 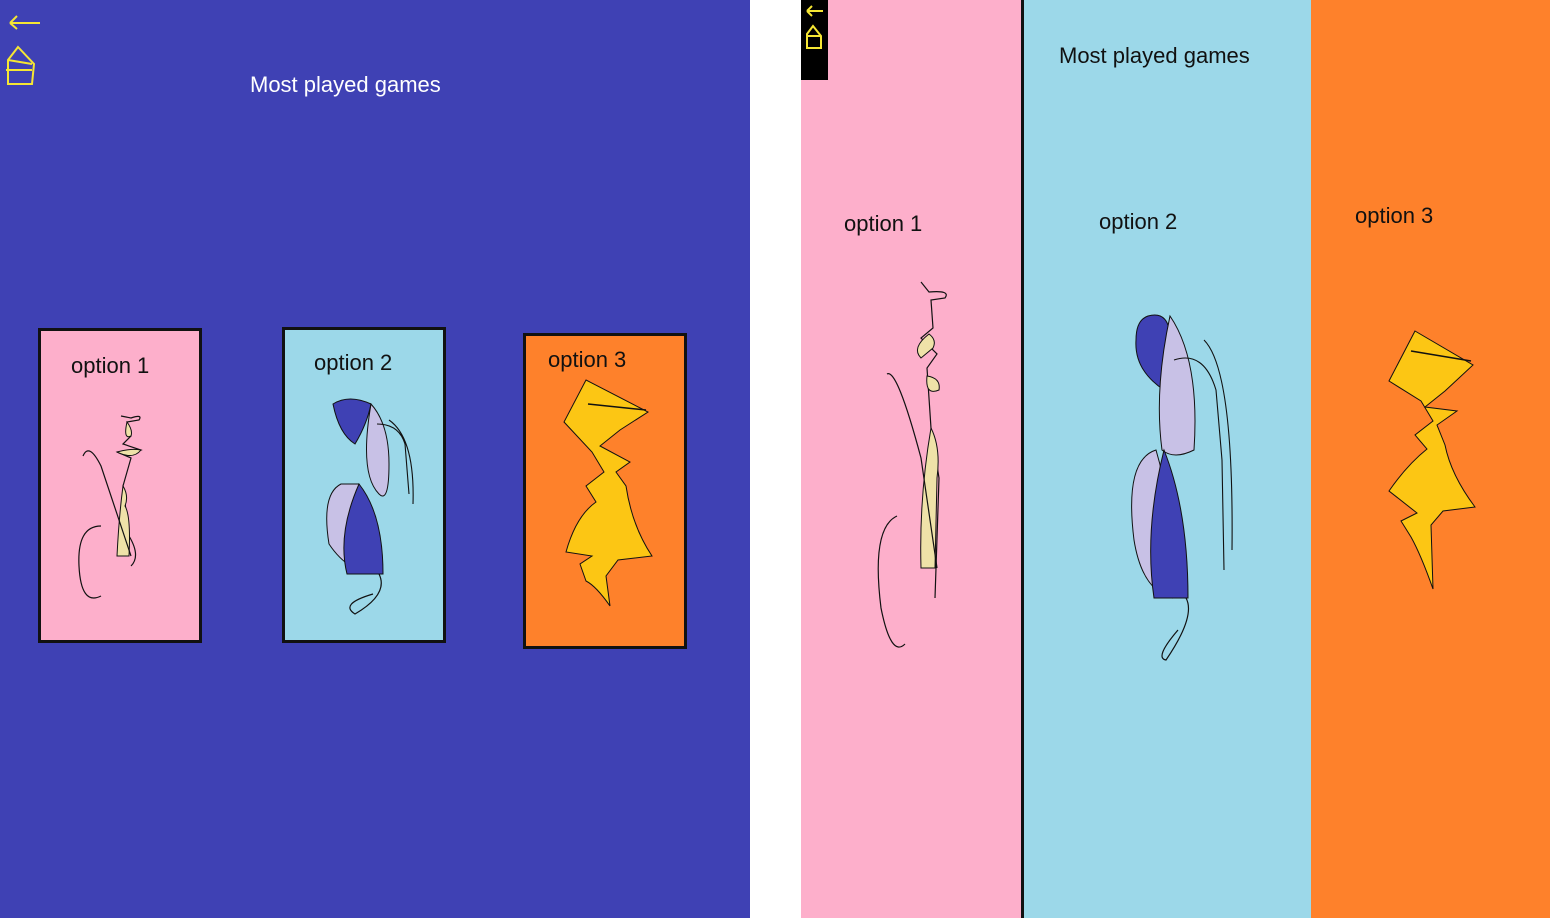 I want to click on option-3-card: option 3, so click(x=605, y=491).